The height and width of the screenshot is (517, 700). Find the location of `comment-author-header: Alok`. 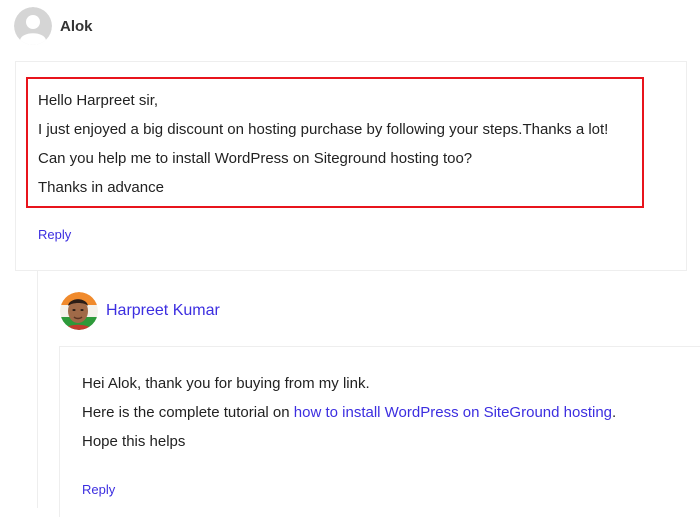

comment-author-header: Alok is located at coordinates (53, 26).